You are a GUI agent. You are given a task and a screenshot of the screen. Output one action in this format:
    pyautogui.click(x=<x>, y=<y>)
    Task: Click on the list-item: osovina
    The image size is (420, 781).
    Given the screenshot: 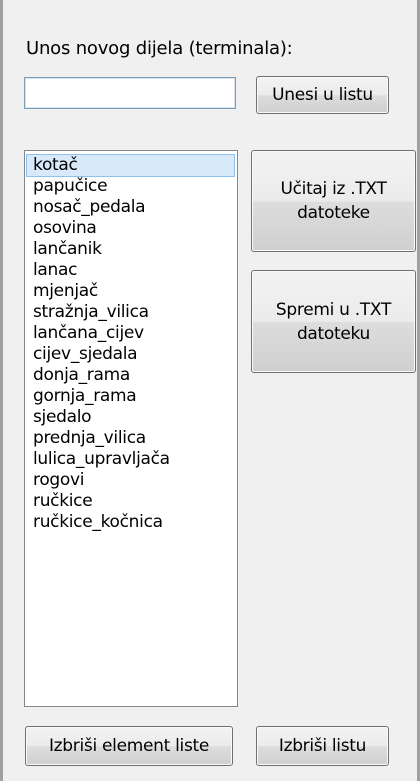 What is the action you would take?
    pyautogui.click(x=130, y=228)
    